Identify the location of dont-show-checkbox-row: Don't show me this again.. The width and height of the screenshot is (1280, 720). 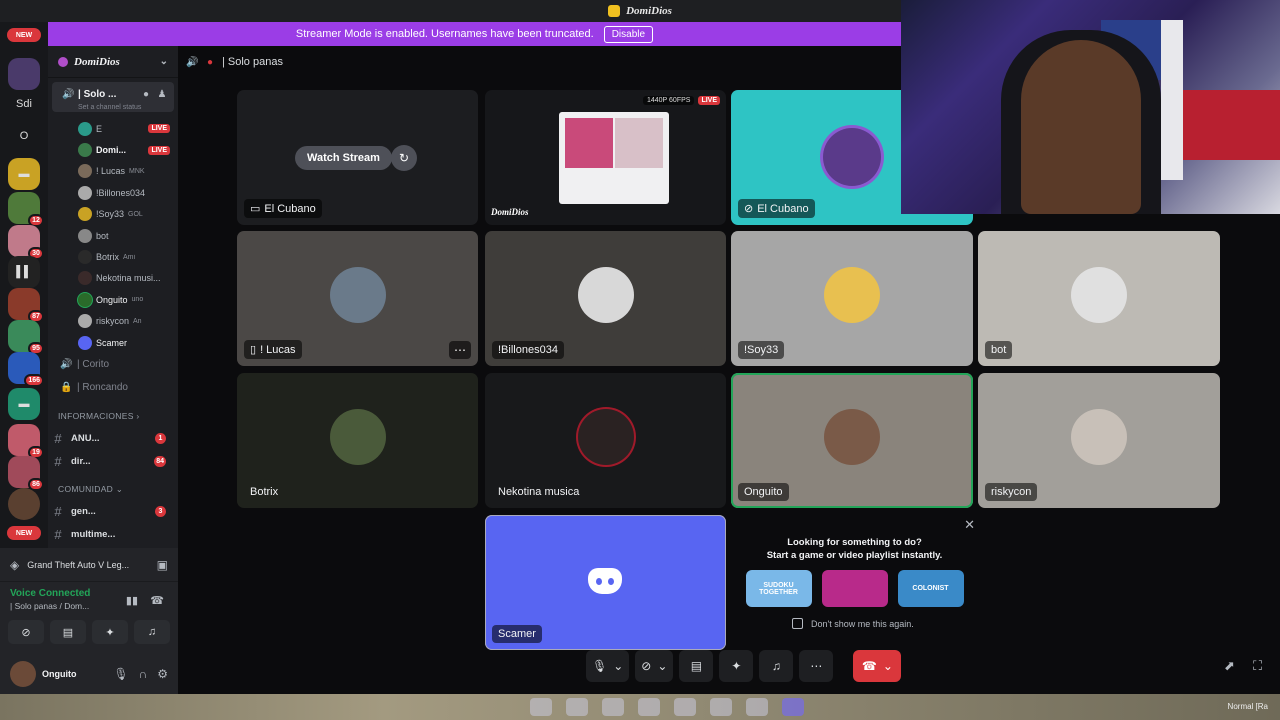
(854, 623).